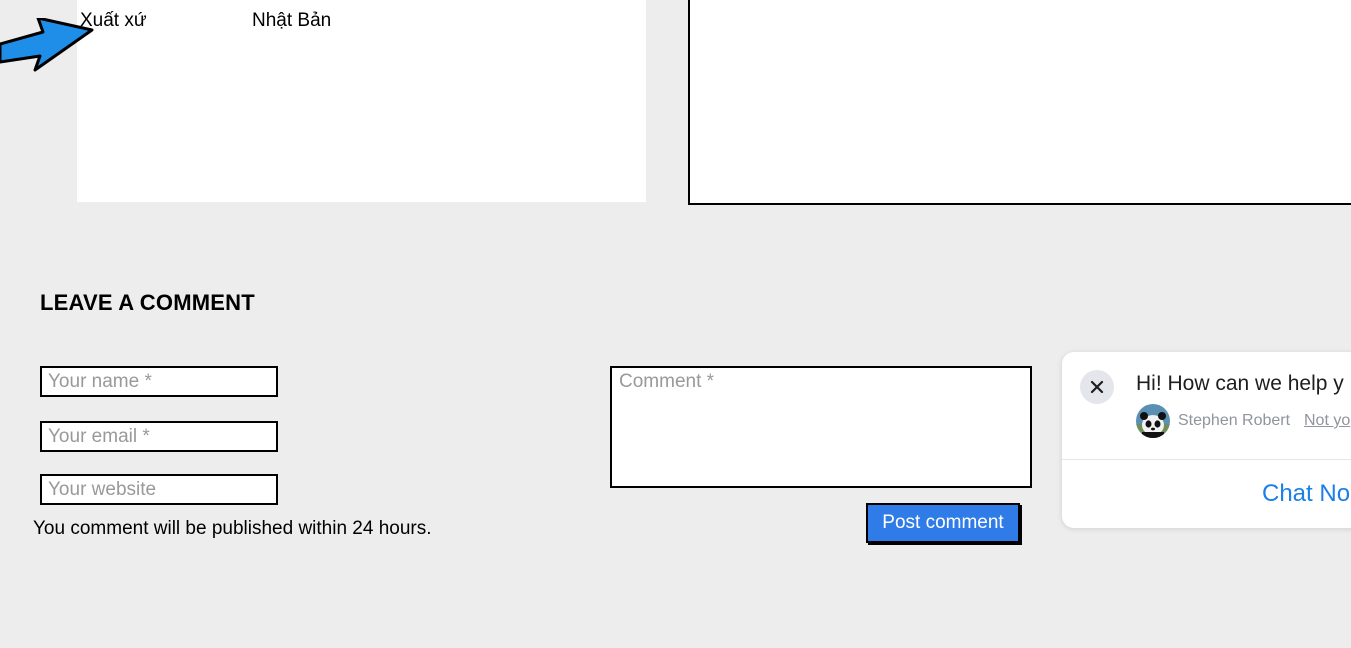 The image size is (1351, 648). I want to click on chat-now-button: Chat No, so click(1306, 494).